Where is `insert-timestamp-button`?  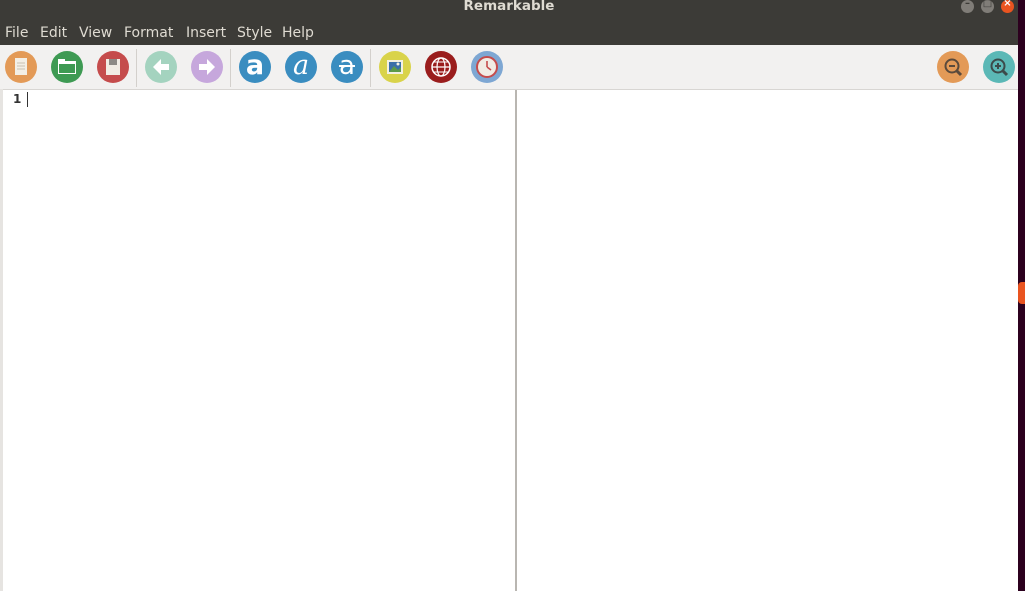 insert-timestamp-button is located at coordinates (487, 67).